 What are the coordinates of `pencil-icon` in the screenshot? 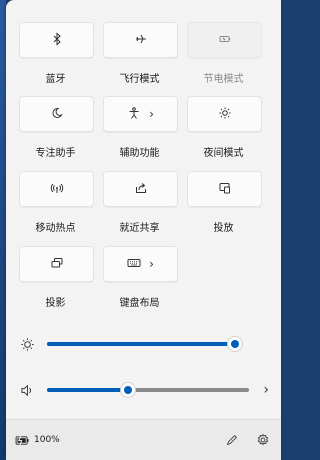 It's located at (232, 440).